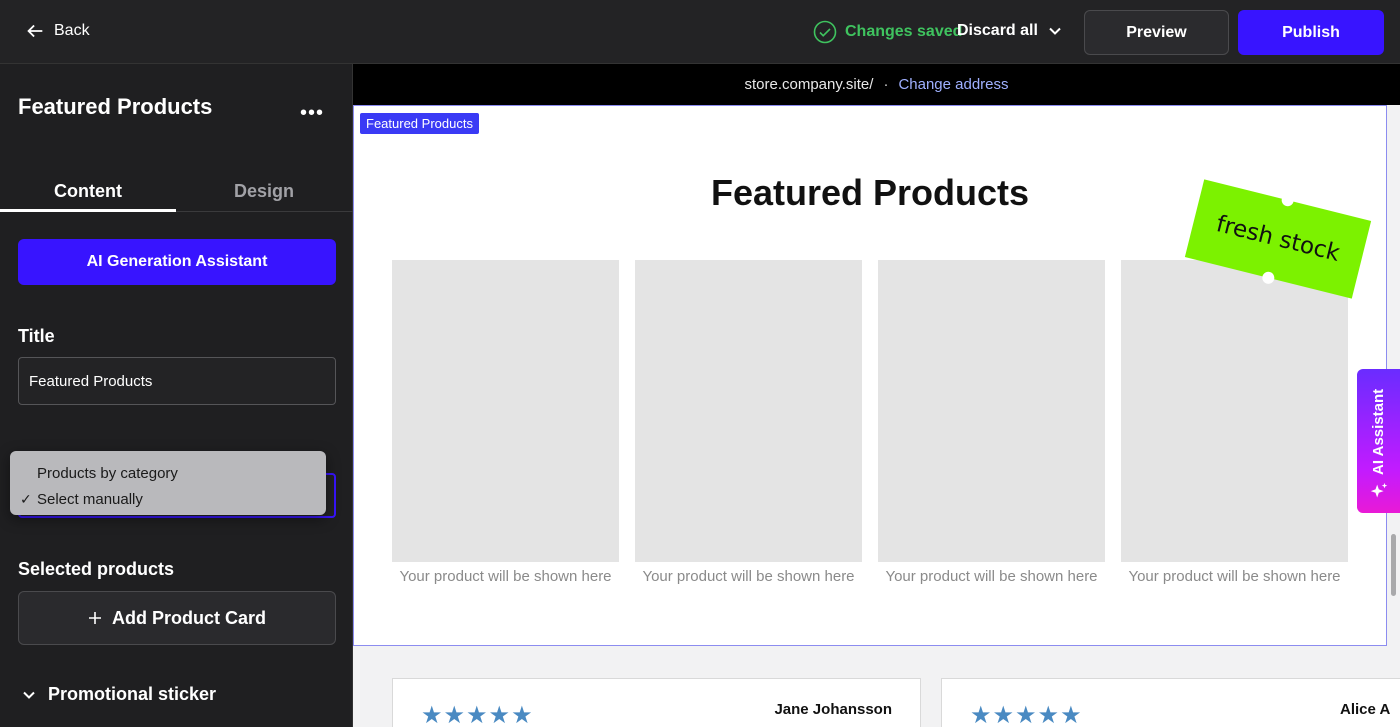 Image resolution: width=1400 pixels, height=727 pixels. I want to click on add-product-label: Add Product Card, so click(188, 617).